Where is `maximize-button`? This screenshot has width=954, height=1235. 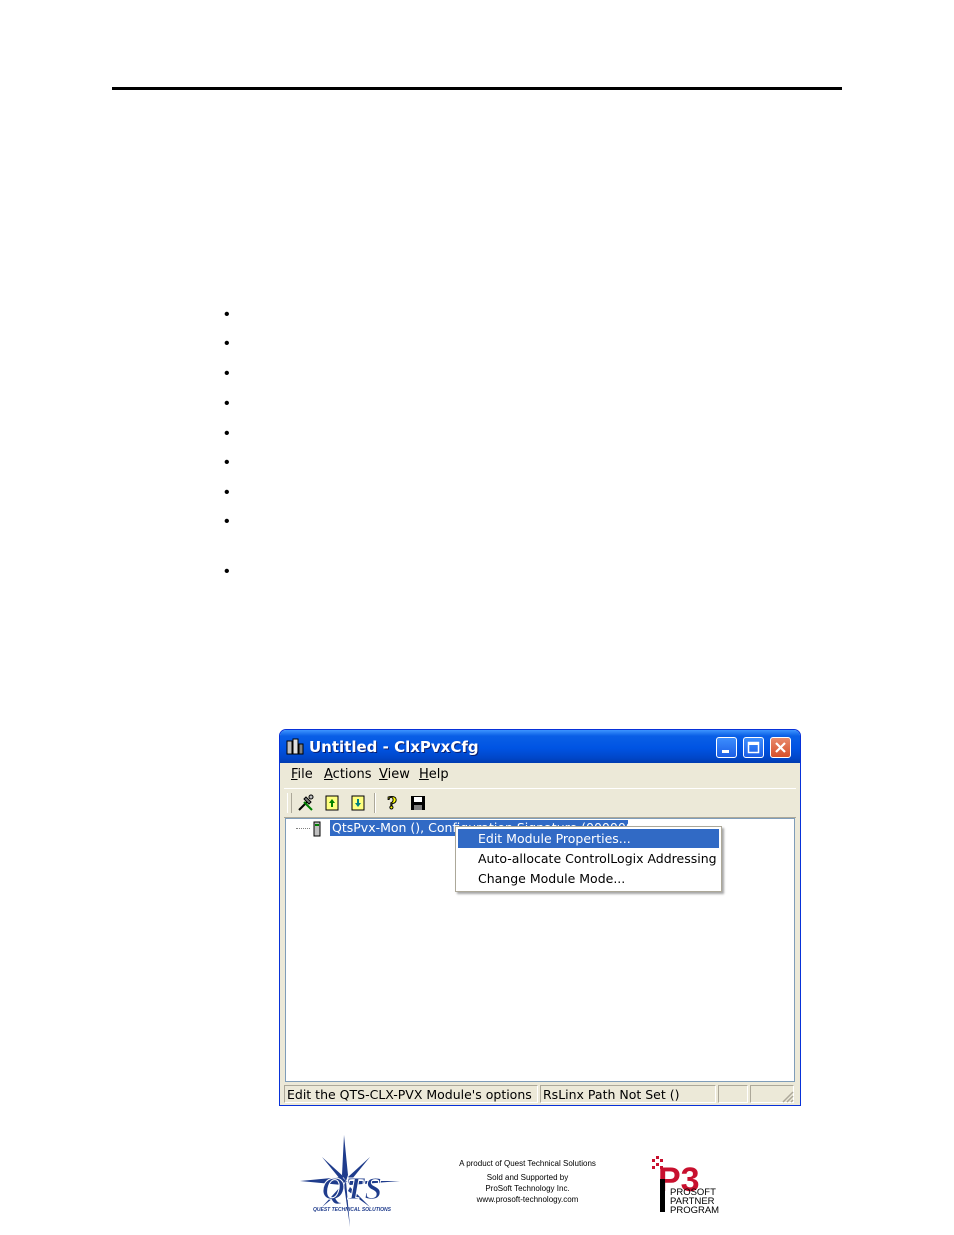
maximize-button is located at coordinates (753, 747).